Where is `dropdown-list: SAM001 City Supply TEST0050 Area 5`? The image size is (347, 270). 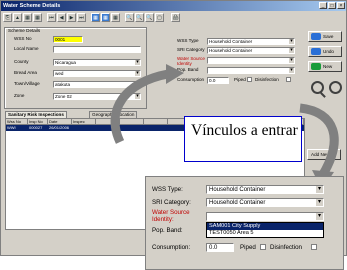
dropdown-list: SAM001 City Supply TEST0050 Area 5 is located at coordinates (265, 230).